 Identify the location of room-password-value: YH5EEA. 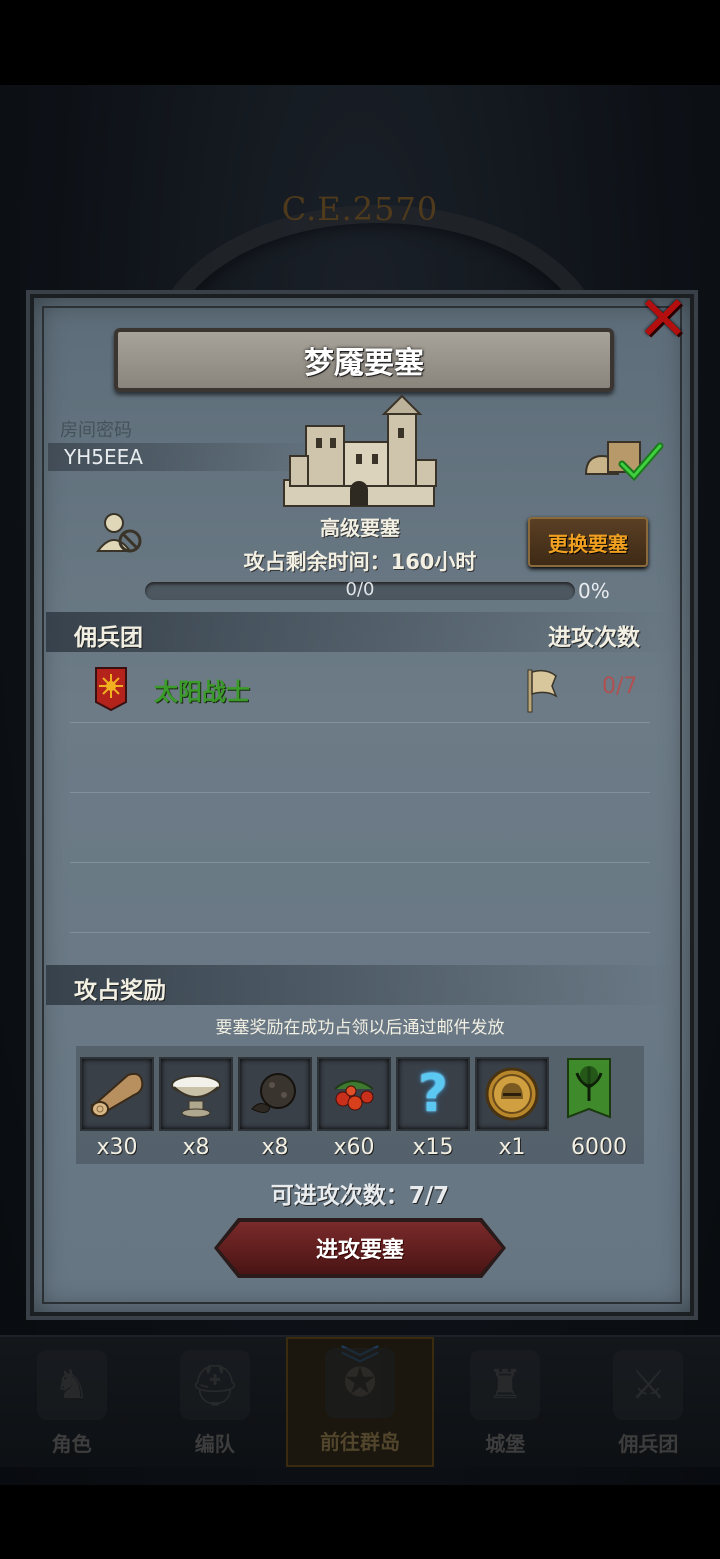
(103, 457).